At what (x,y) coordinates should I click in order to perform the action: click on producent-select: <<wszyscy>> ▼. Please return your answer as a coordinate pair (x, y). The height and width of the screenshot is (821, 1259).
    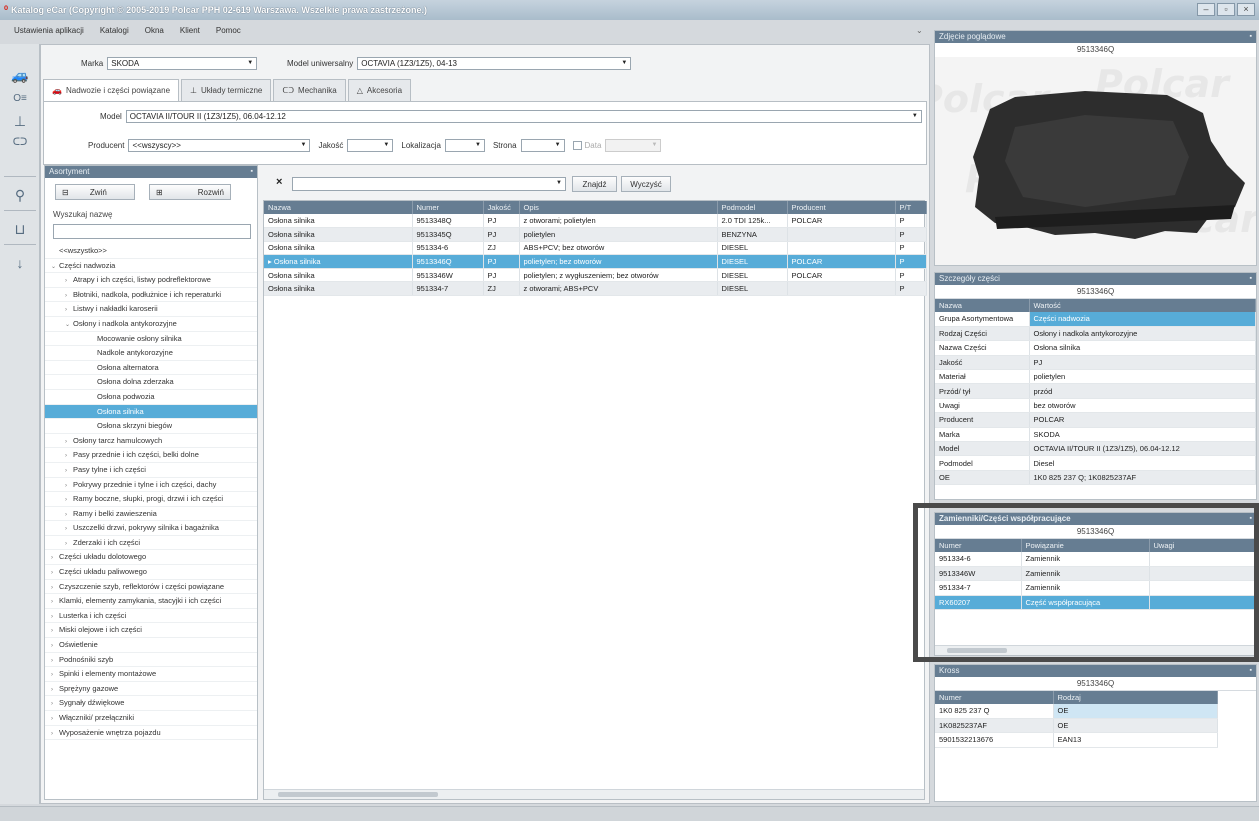
    Looking at the image, I should click on (219, 145).